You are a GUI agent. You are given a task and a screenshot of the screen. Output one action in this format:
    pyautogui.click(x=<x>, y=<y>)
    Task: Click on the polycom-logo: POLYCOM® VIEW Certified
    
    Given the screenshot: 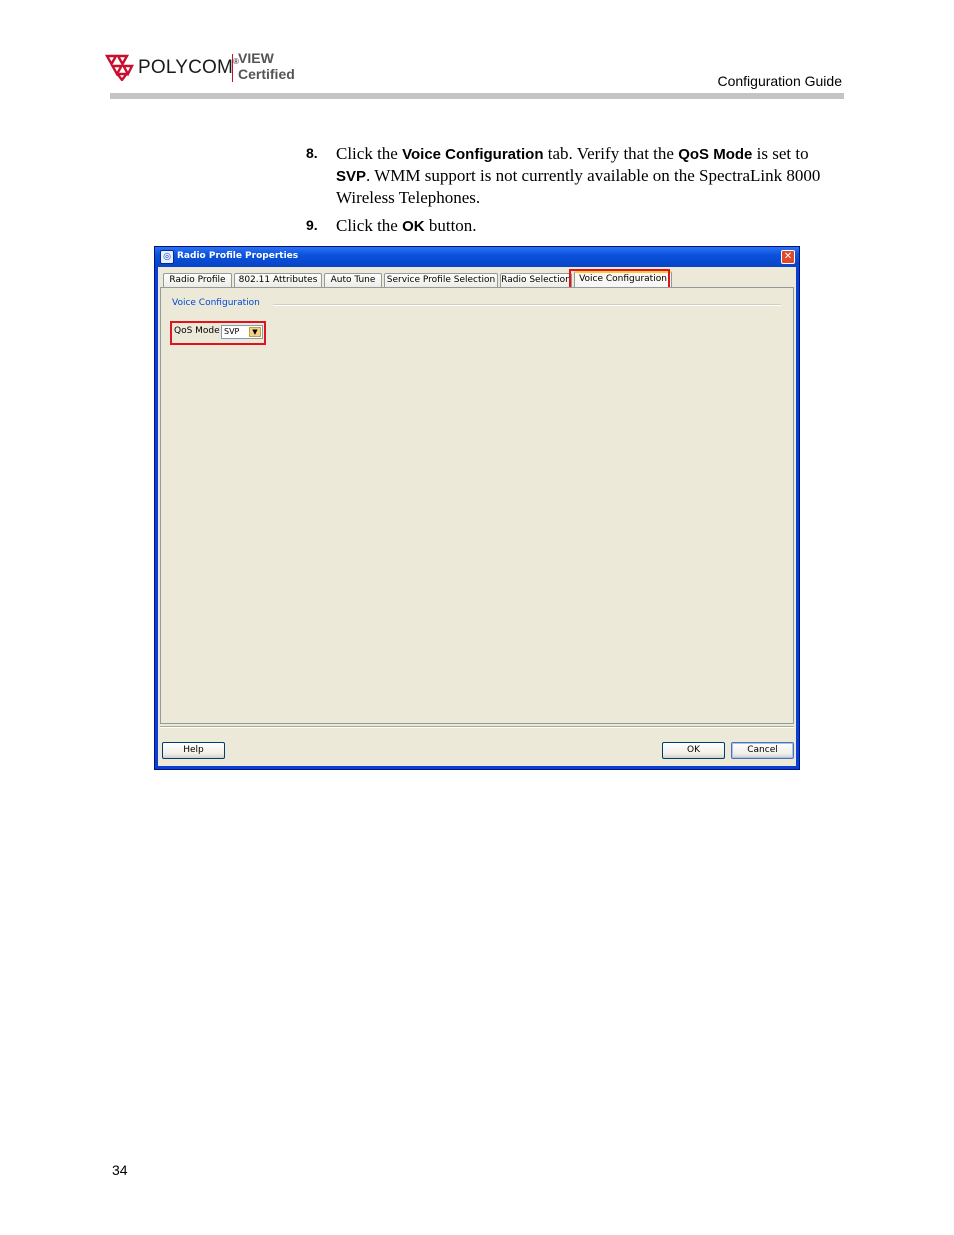 What is the action you would take?
    pyautogui.click(x=204, y=68)
    